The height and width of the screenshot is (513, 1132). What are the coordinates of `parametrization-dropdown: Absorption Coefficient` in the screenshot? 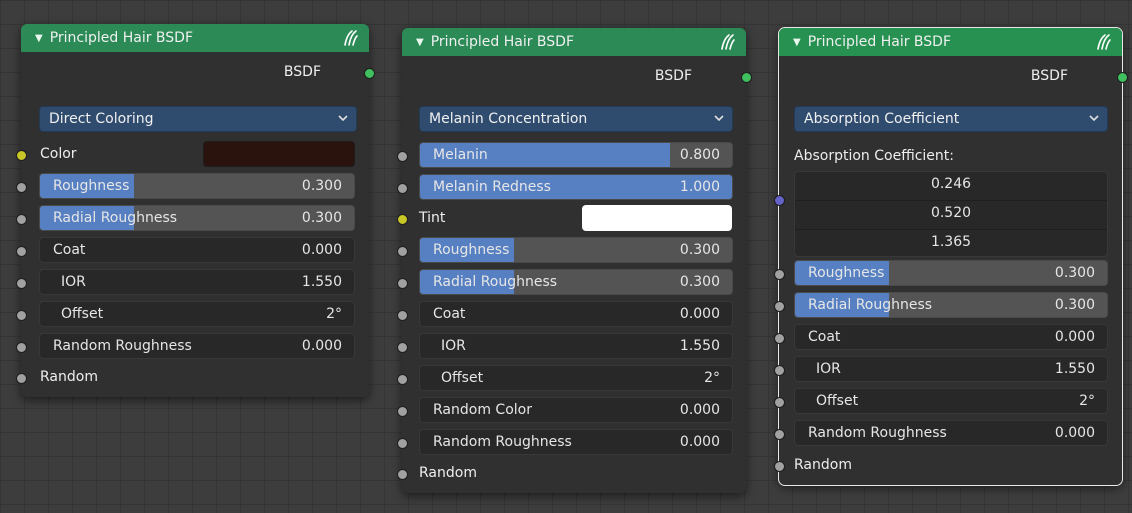 It's located at (951, 119).